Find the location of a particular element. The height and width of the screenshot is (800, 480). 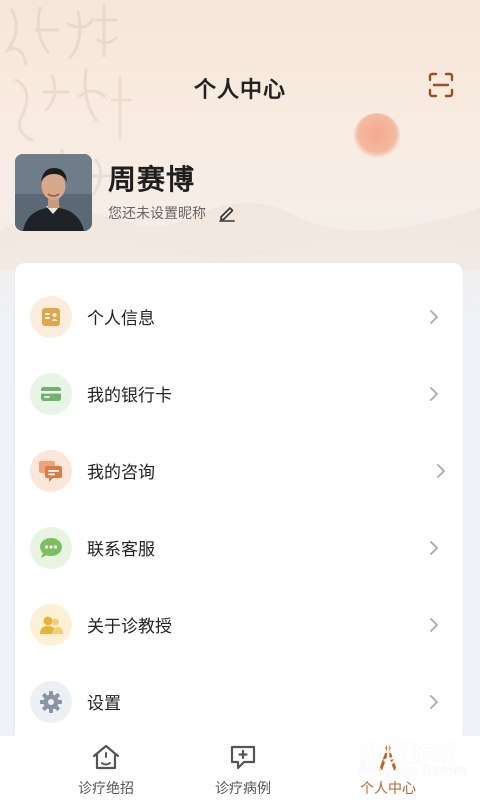

tab-treatment-tips: 诊疗绝招 is located at coordinates (106, 768).